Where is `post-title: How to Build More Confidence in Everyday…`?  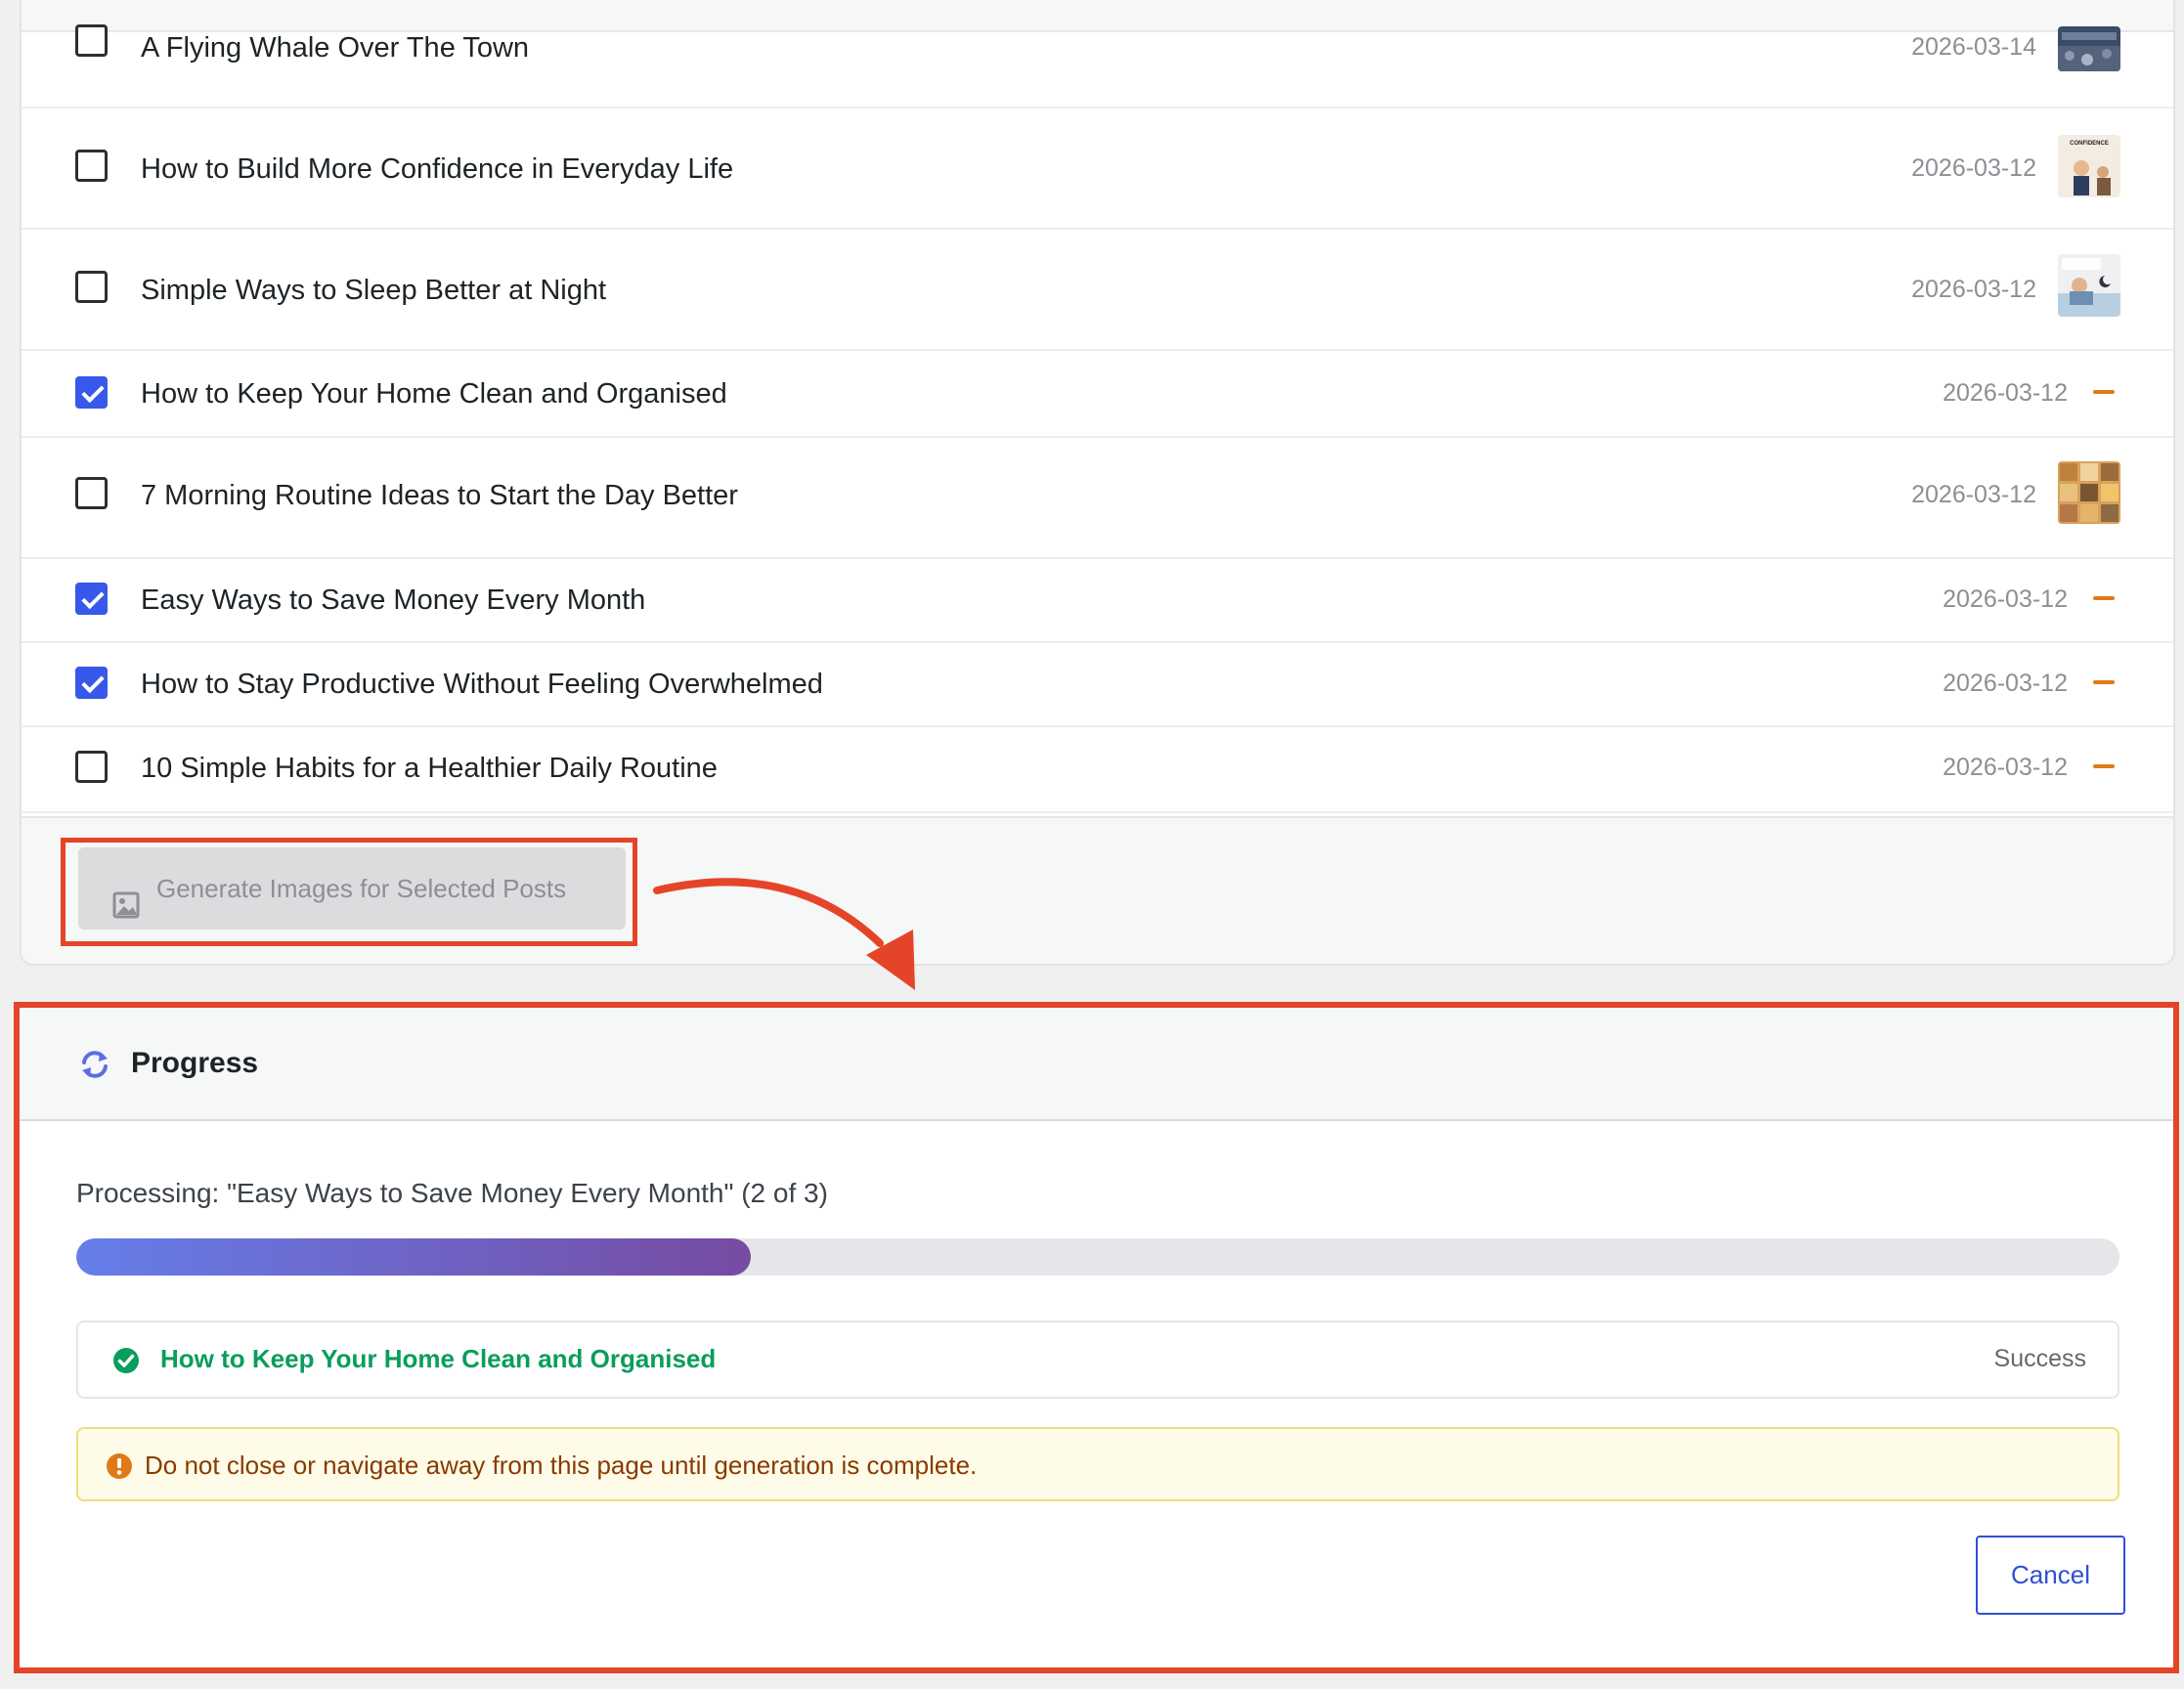
post-title: How to Build More Confidence in Everyday… is located at coordinates (437, 169).